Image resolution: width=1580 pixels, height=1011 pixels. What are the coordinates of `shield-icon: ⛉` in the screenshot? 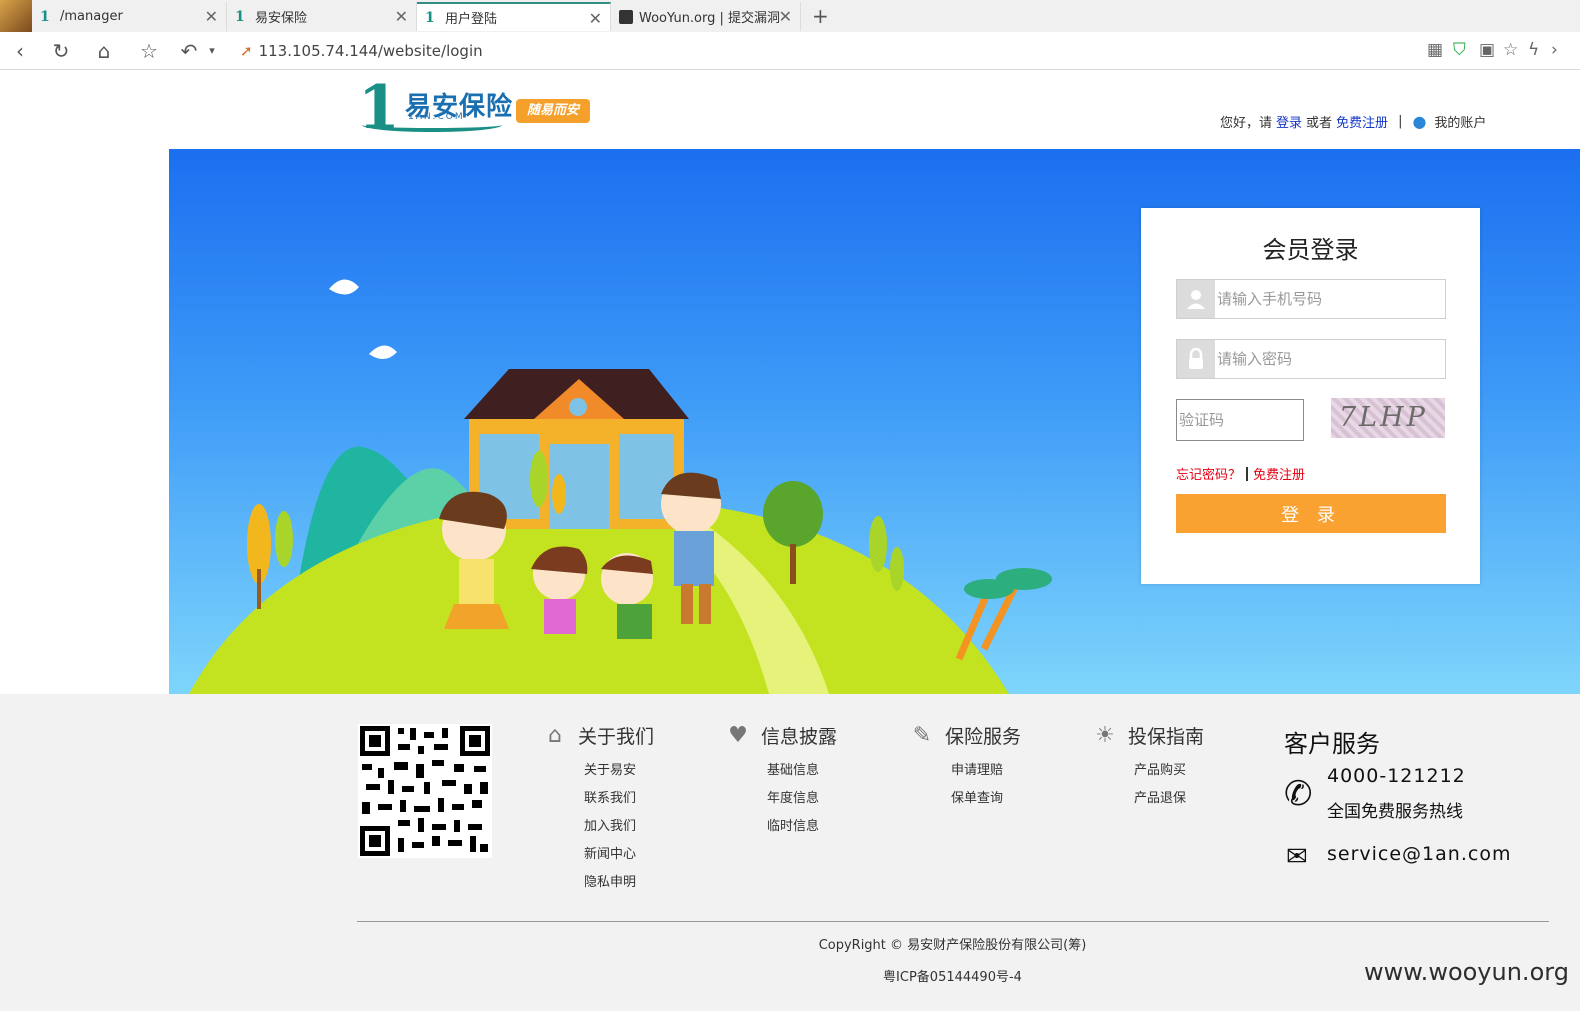 It's located at (1459, 50).